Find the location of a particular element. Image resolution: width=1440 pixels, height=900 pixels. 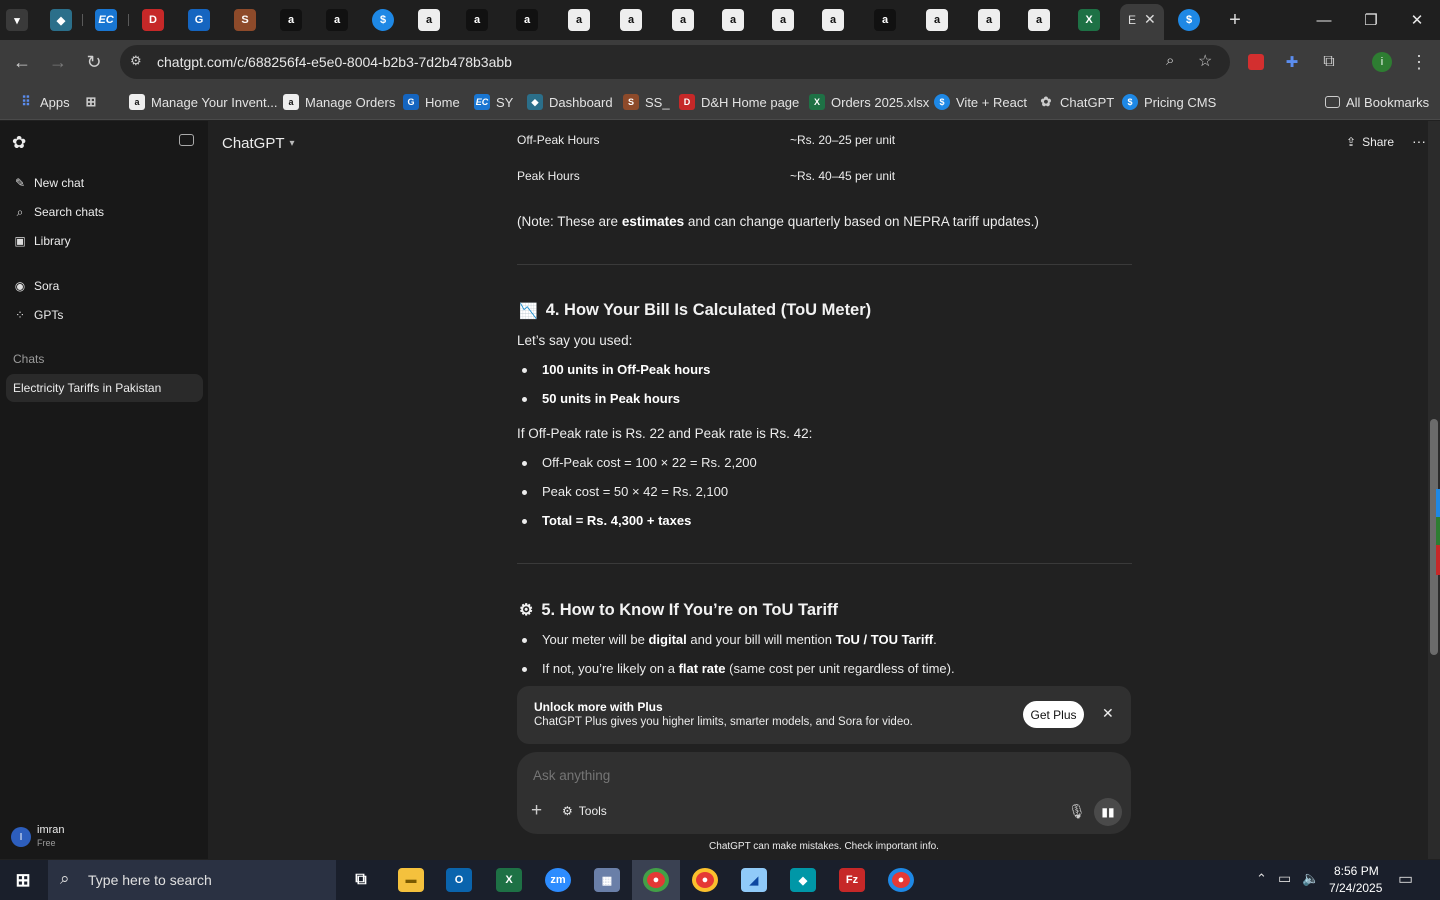

bookmark-pricing-cms: $ Pricing CMS is located at coordinates (1169, 102).